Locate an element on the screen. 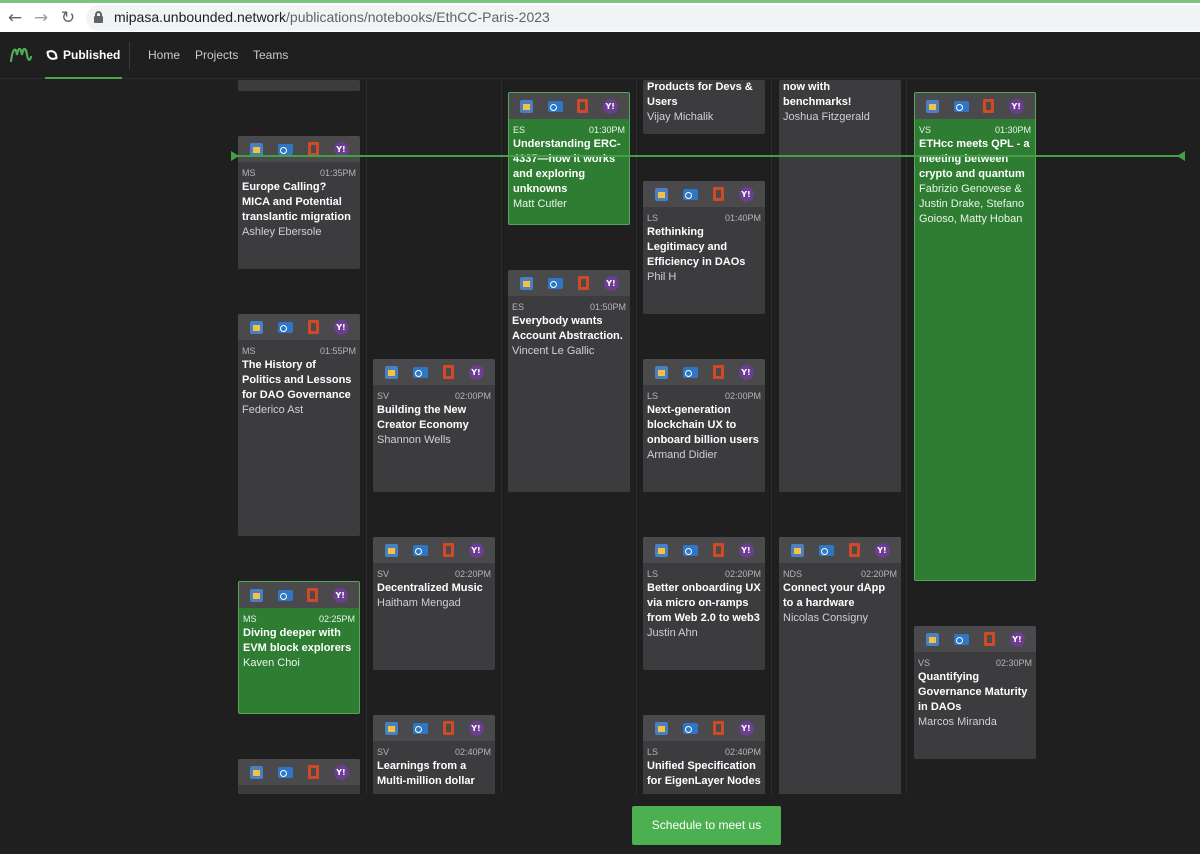 The width and height of the screenshot is (1200, 854). back-arrow-icon: ← is located at coordinates (15, 18).